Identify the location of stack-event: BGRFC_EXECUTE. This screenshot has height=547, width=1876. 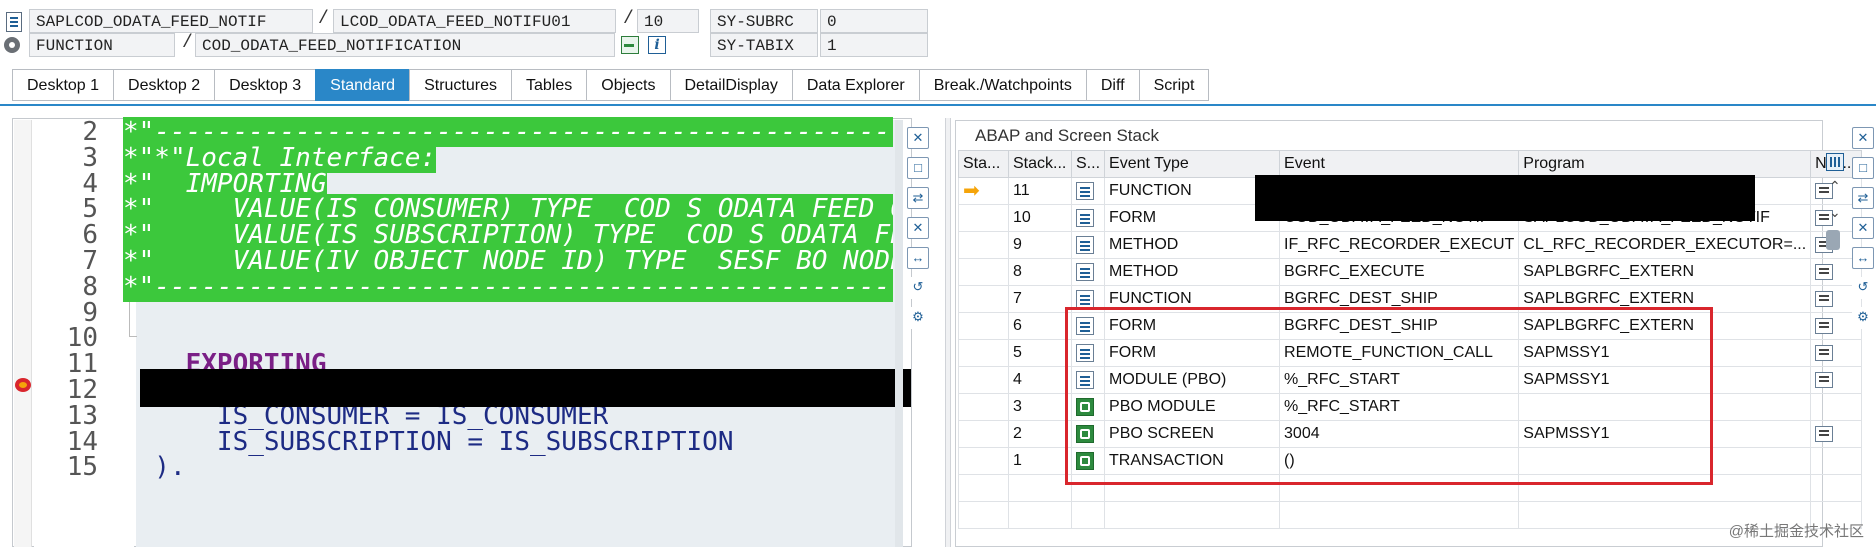
(1399, 272).